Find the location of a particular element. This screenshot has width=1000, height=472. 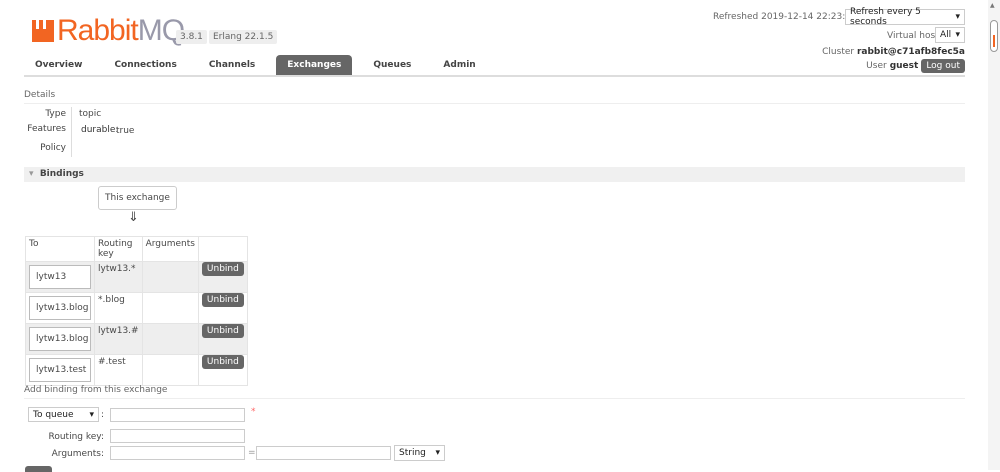

tab-connections: Connections is located at coordinates (145, 65).